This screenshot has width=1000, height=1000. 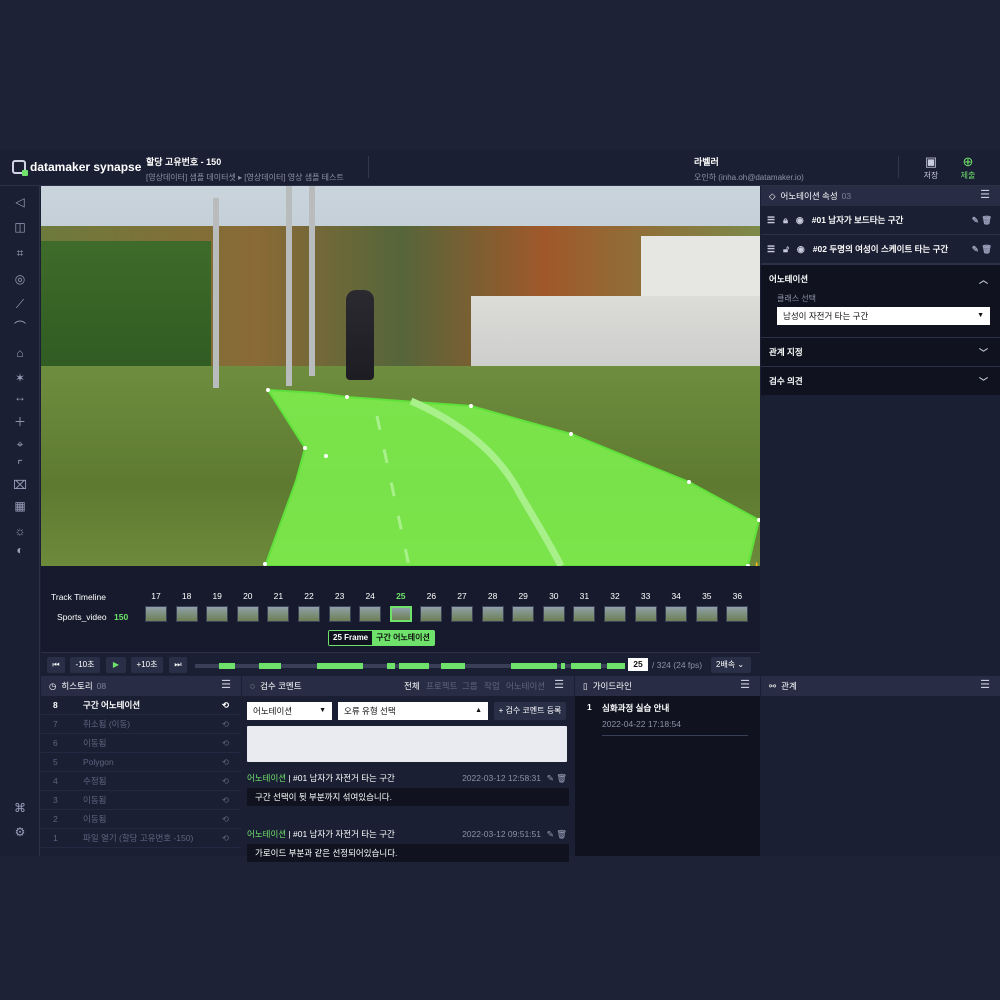 What do you see at coordinates (141, 781) in the screenshot?
I see `history-row: 4 수정됨 ⟲` at bounding box center [141, 781].